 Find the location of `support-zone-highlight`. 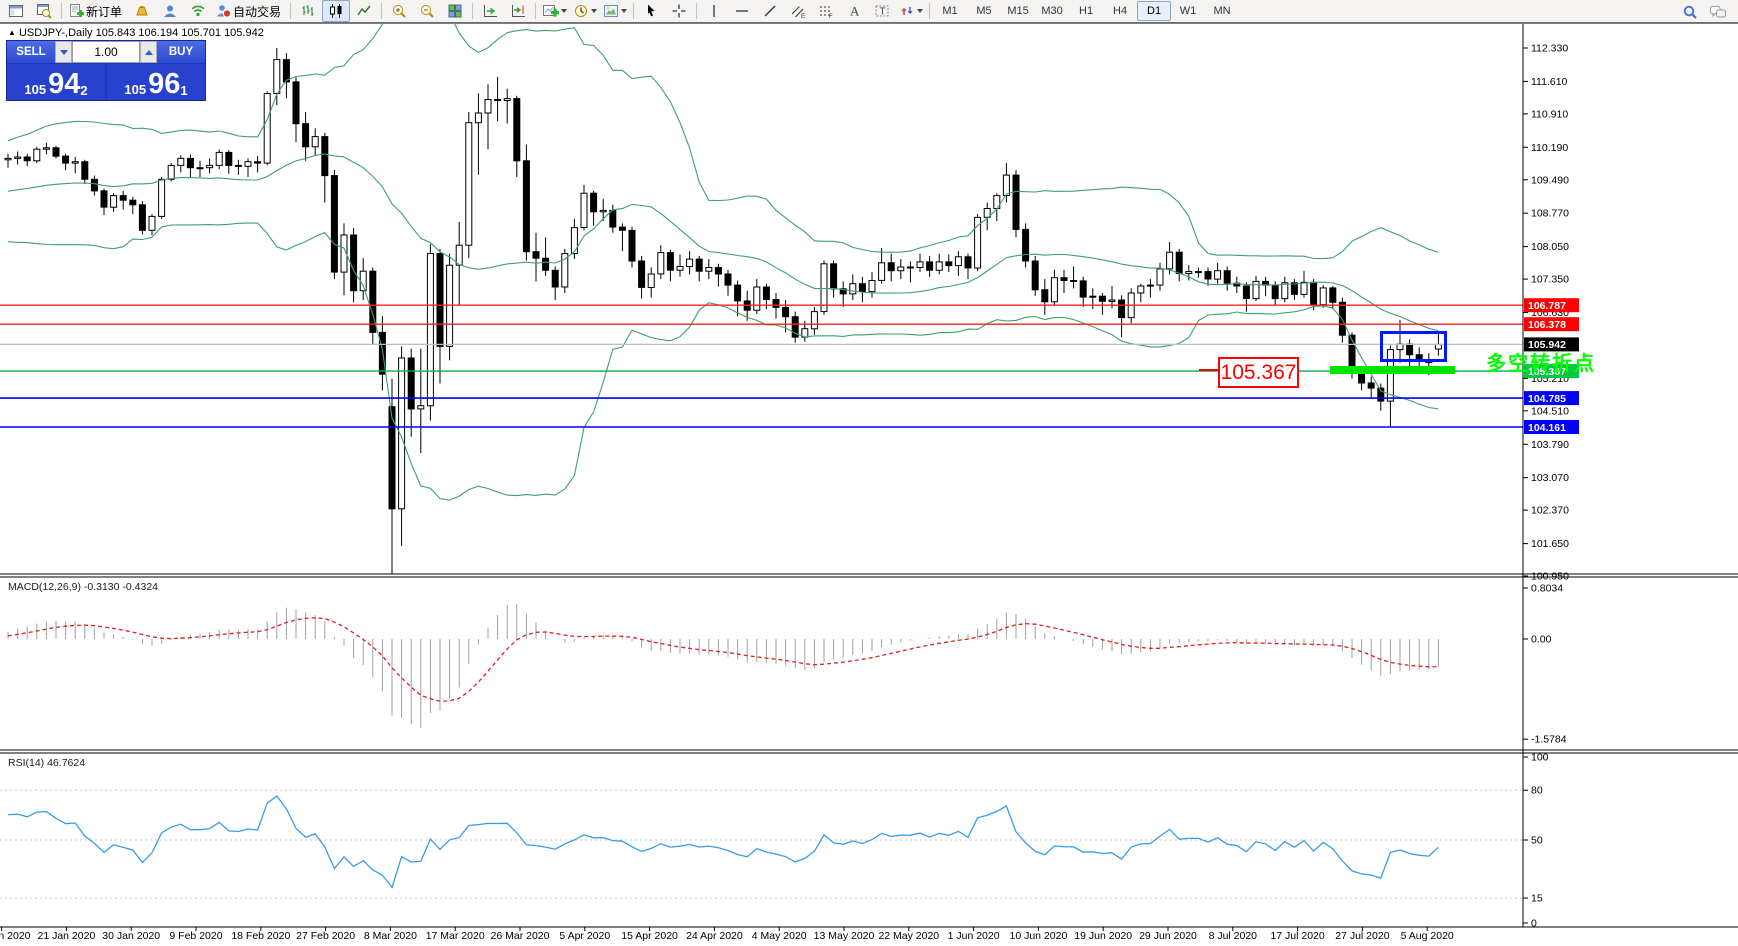

support-zone-highlight is located at coordinates (1392, 370).